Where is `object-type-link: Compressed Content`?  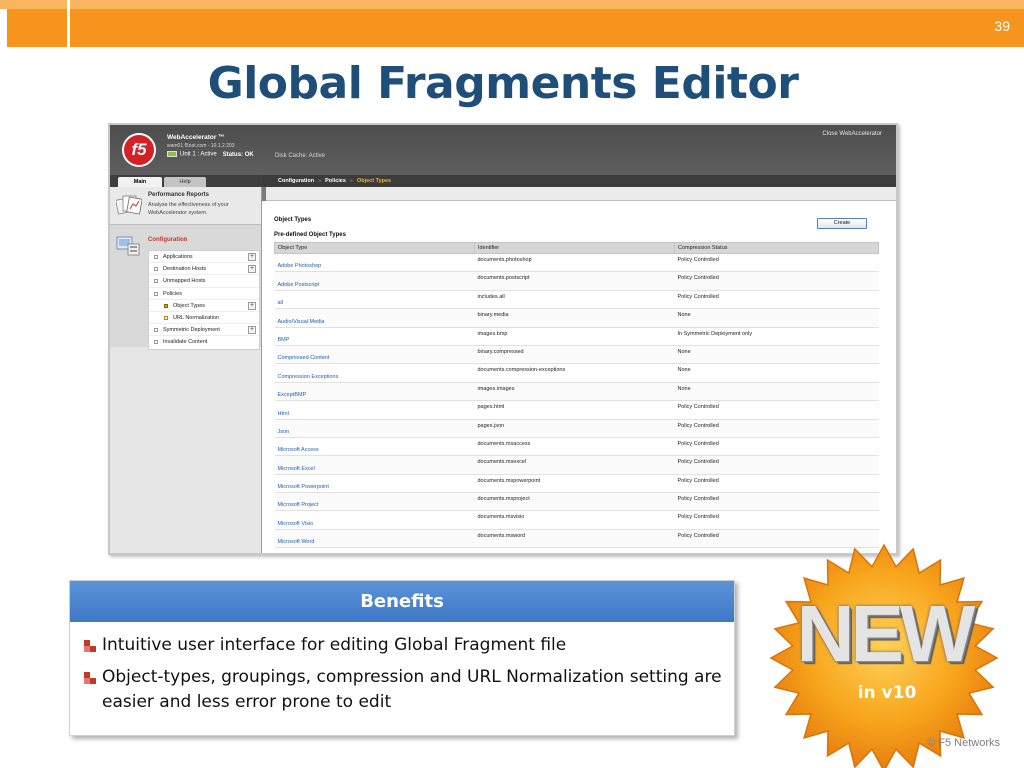
object-type-link: Compressed Content is located at coordinates (374, 355).